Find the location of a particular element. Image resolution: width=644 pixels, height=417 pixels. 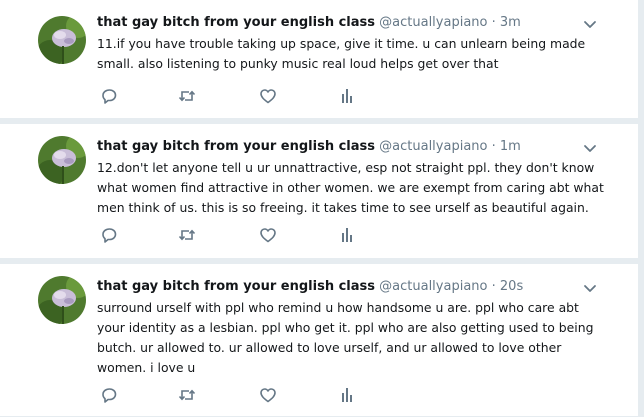

timestamp: 1m is located at coordinates (510, 146).